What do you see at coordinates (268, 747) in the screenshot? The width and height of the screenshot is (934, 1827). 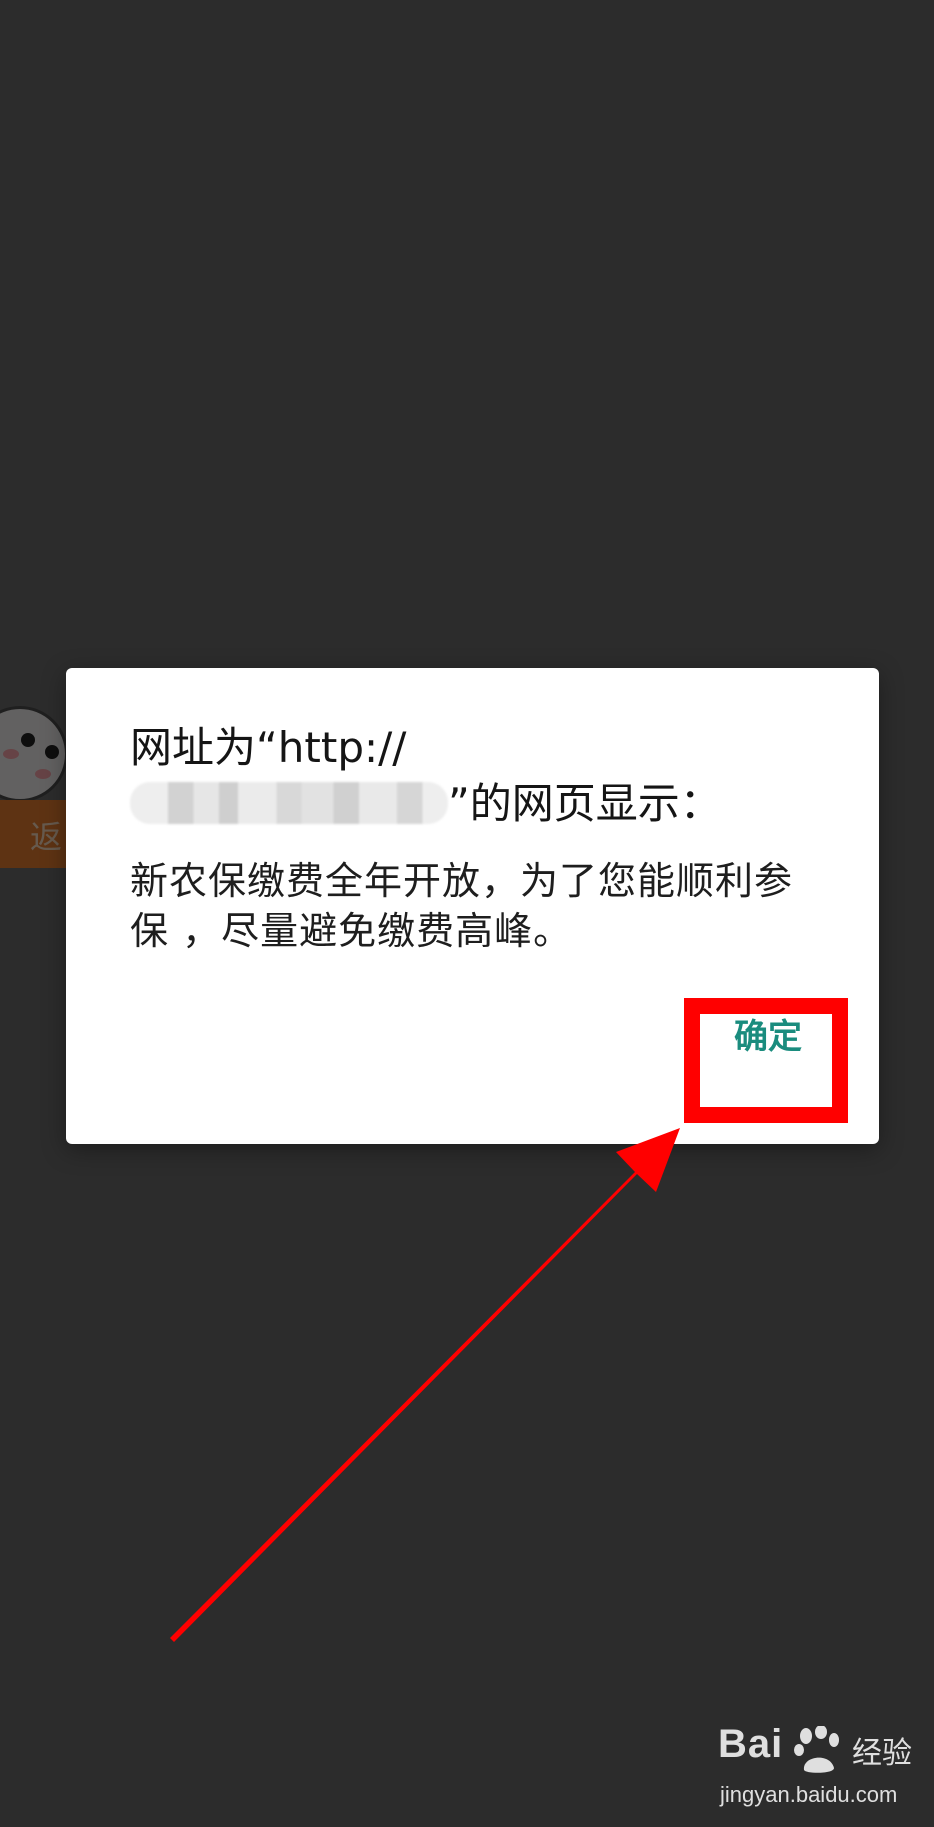 I see `dialog-title-line-1: 网址为“http://` at bounding box center [268, 747].